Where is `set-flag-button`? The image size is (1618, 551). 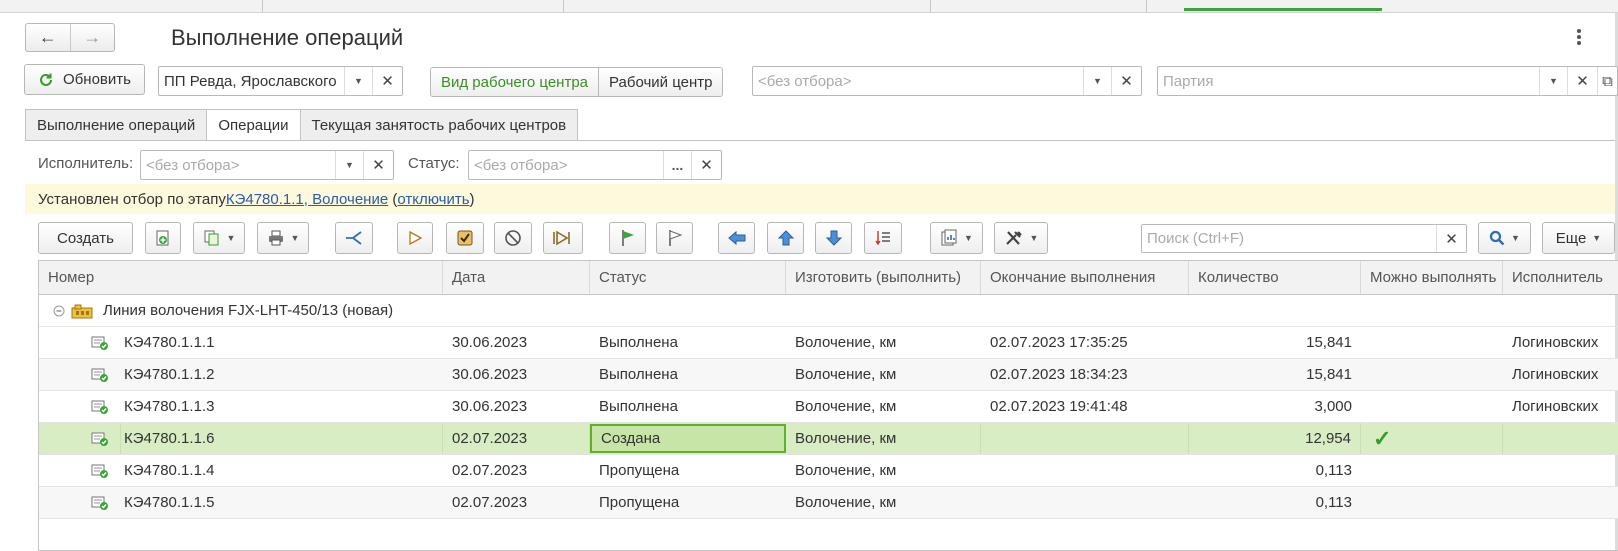 set-flag-button is located at coordinates (627, 238).